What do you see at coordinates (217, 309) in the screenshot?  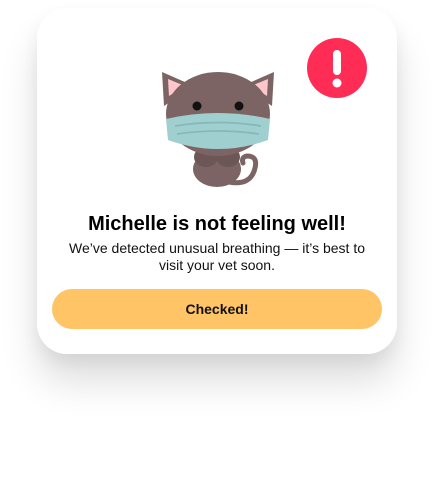 I see `checked-button: Checked!` at bounding box center [217, 309].